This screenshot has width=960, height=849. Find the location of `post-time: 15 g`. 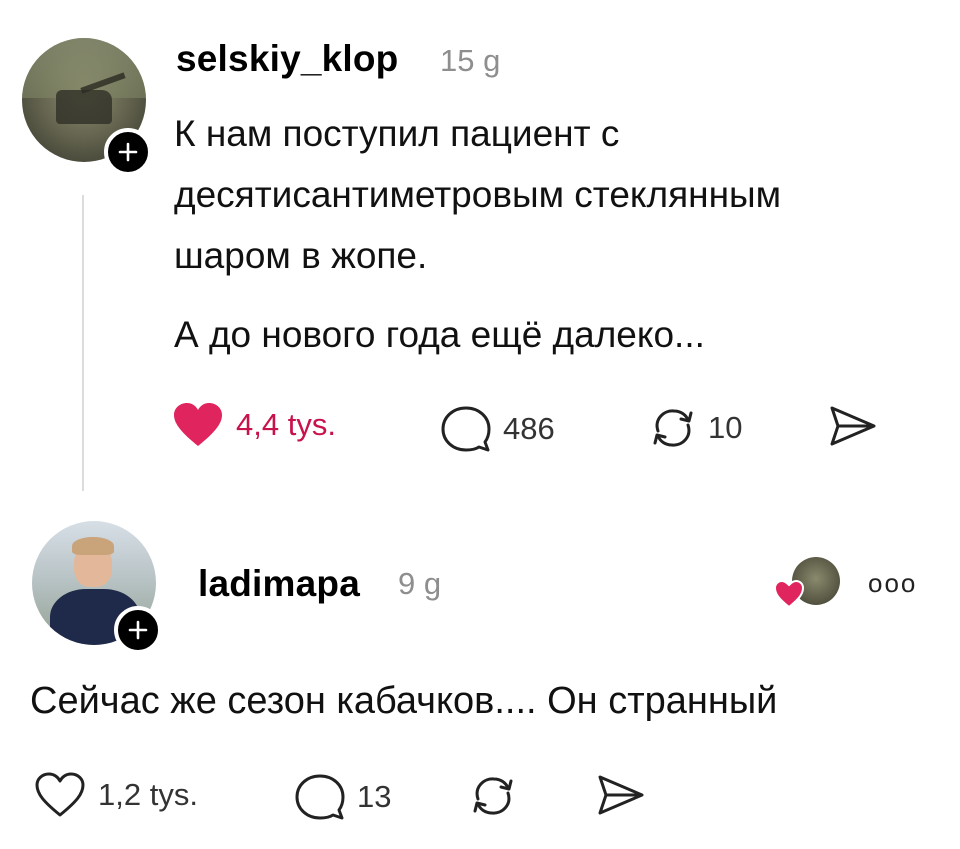

post-time: 15 g is located at coordinates (470, 60).